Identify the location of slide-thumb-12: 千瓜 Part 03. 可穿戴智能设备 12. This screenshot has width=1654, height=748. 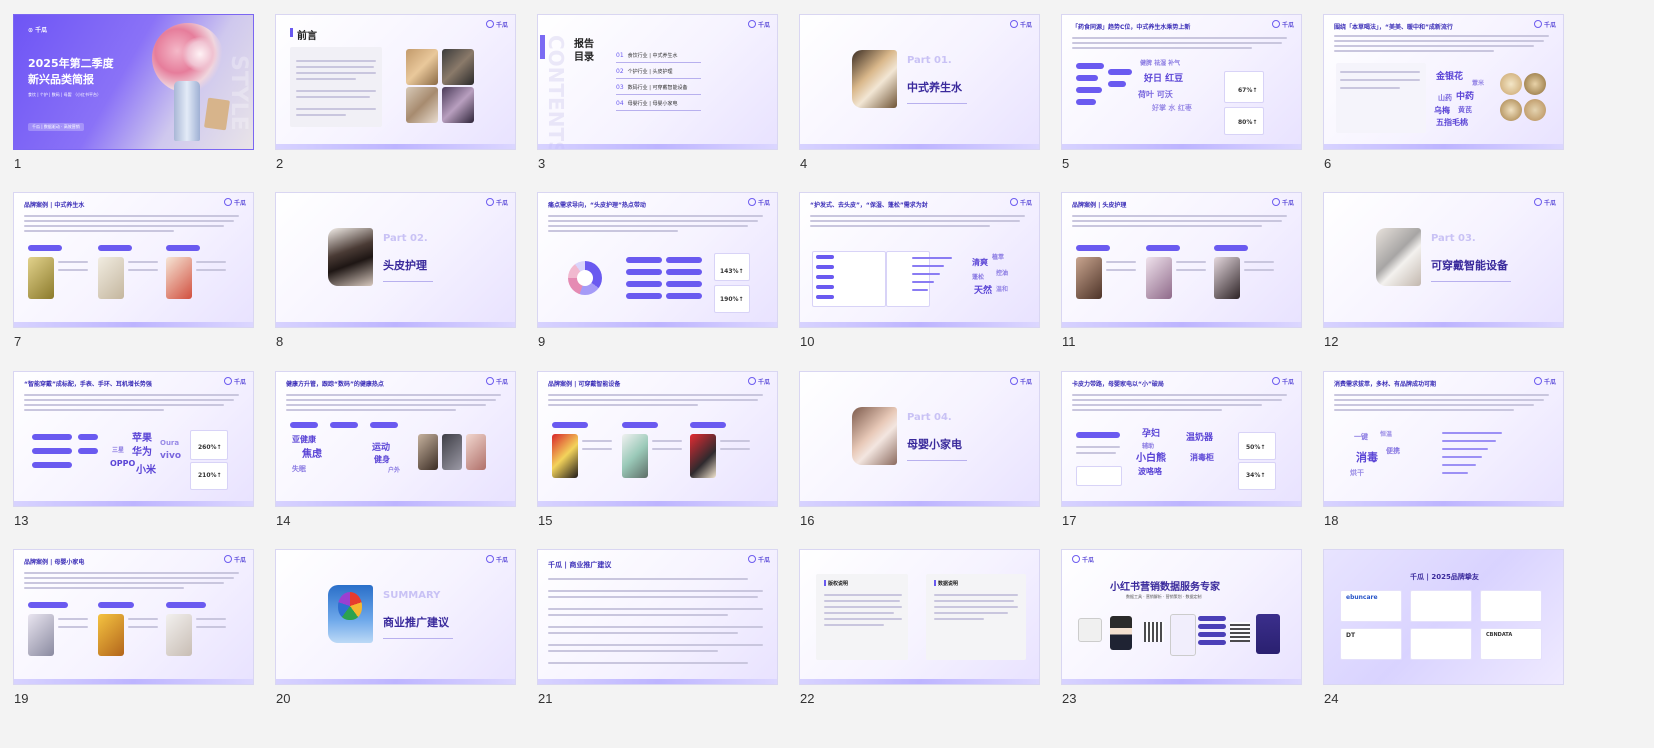
(1443, 277).